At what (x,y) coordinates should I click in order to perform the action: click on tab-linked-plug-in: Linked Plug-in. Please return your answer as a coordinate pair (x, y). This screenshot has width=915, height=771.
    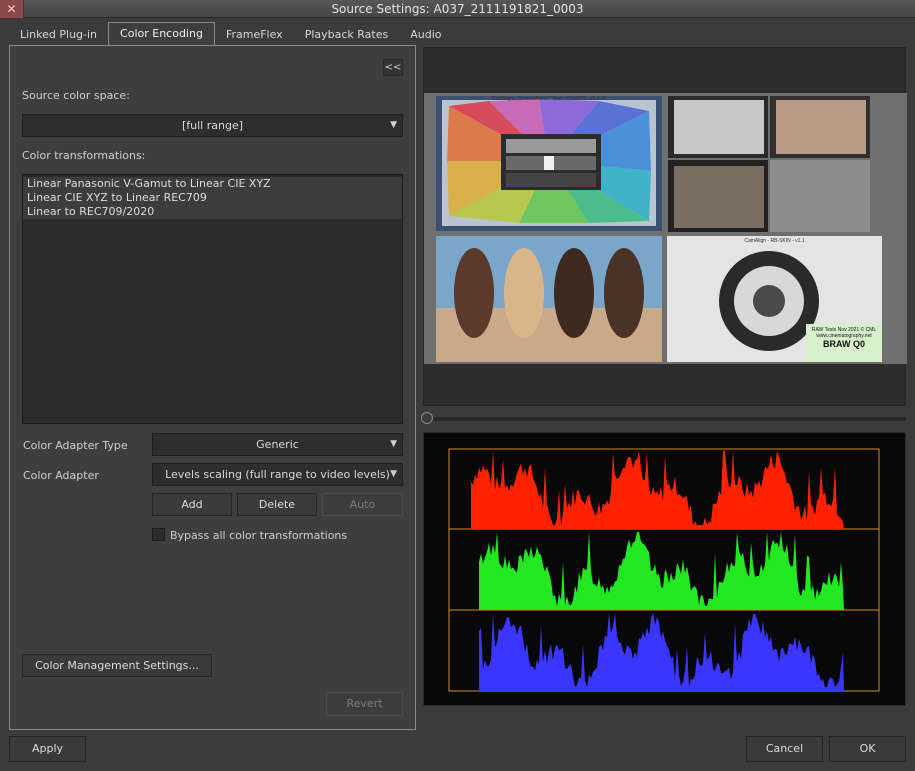
    Looking at the image, I should click on (58, 35).